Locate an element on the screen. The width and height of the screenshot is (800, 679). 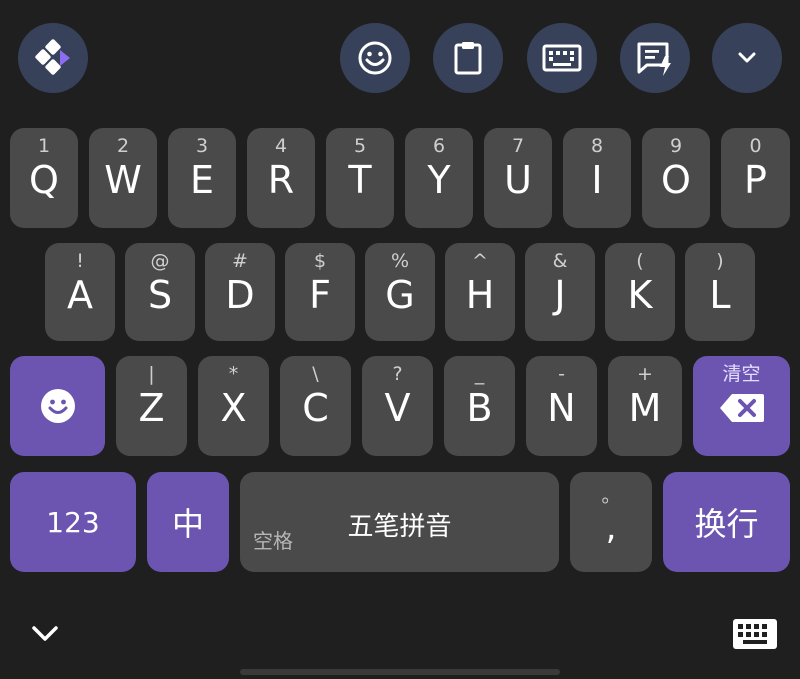
key-j-label: J is located at coordinates (560, 295).